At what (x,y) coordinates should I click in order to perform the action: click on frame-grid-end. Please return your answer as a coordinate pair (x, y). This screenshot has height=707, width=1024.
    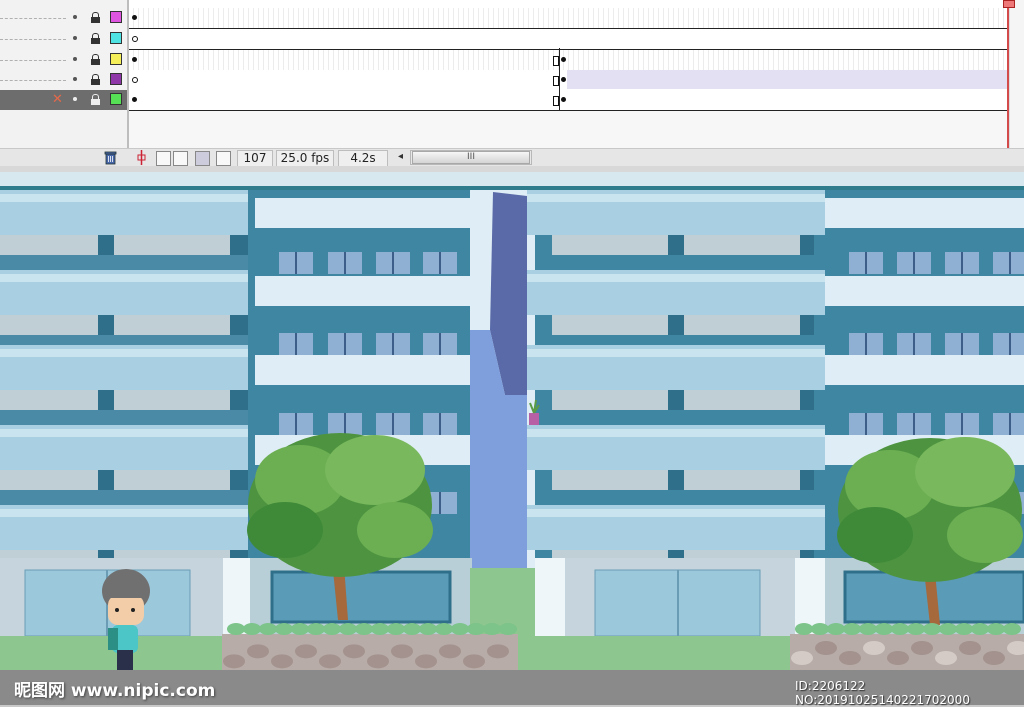
    Looking at the image, I should click on (1016, 74).